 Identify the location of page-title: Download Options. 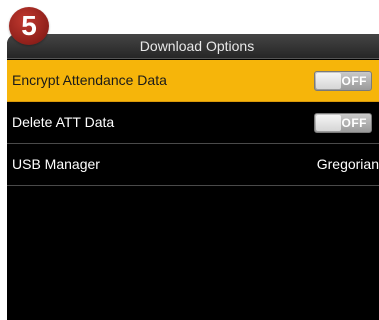
(197, 46).